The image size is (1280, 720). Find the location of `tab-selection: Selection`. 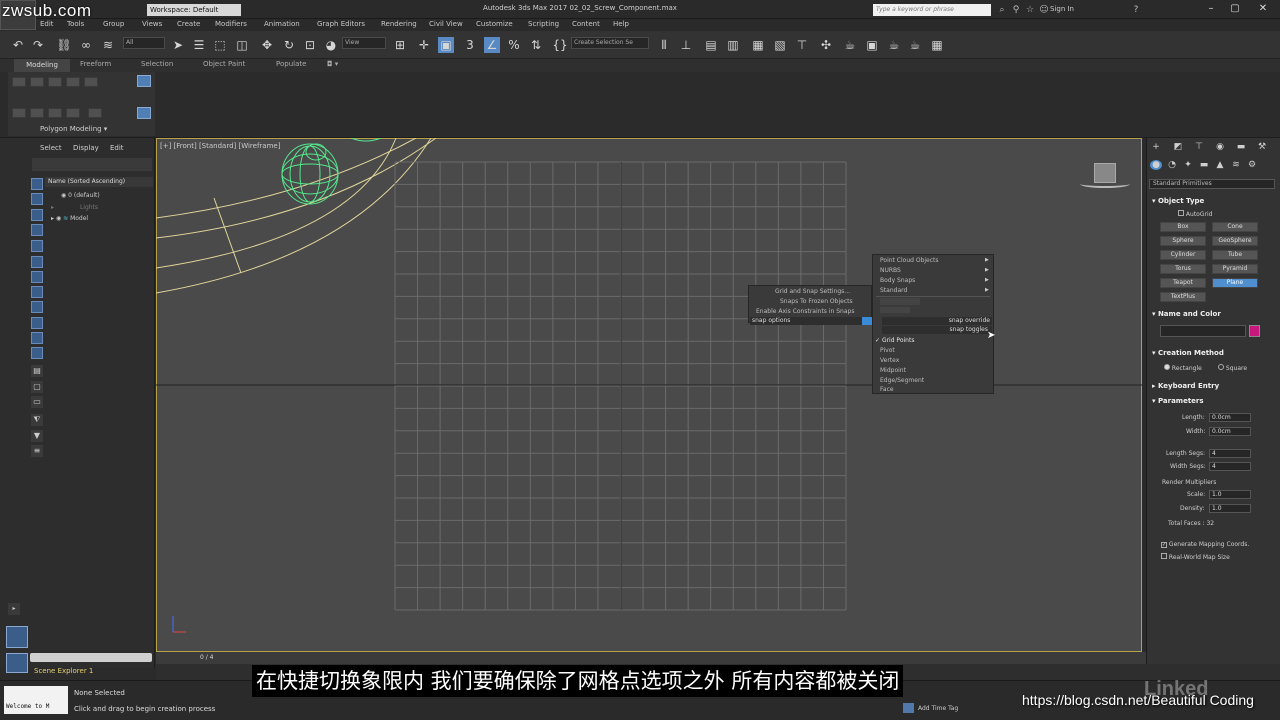

tab-selection: Selection is located at coordinates (157, 64).